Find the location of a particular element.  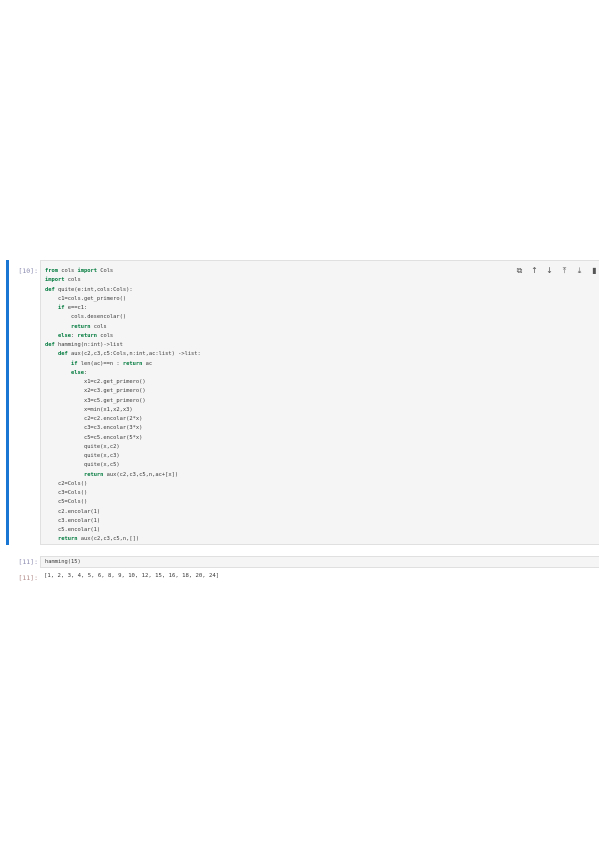

code-line: def quite(e:int,cols:Cols): is located at coordinates (123, 290).